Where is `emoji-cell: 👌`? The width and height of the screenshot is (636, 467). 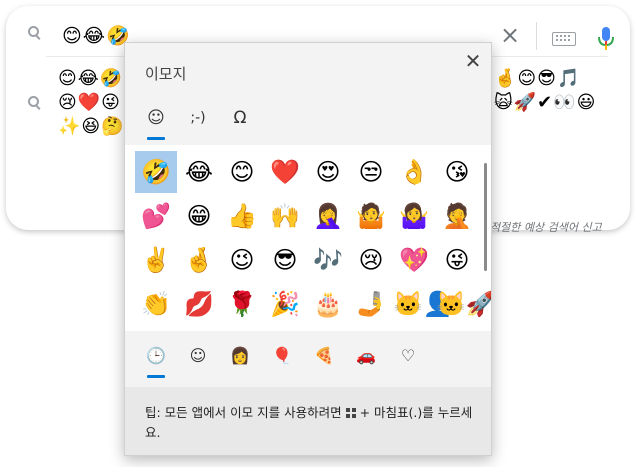
emoji-cell: 👌 is located at coordinates (414, 172).